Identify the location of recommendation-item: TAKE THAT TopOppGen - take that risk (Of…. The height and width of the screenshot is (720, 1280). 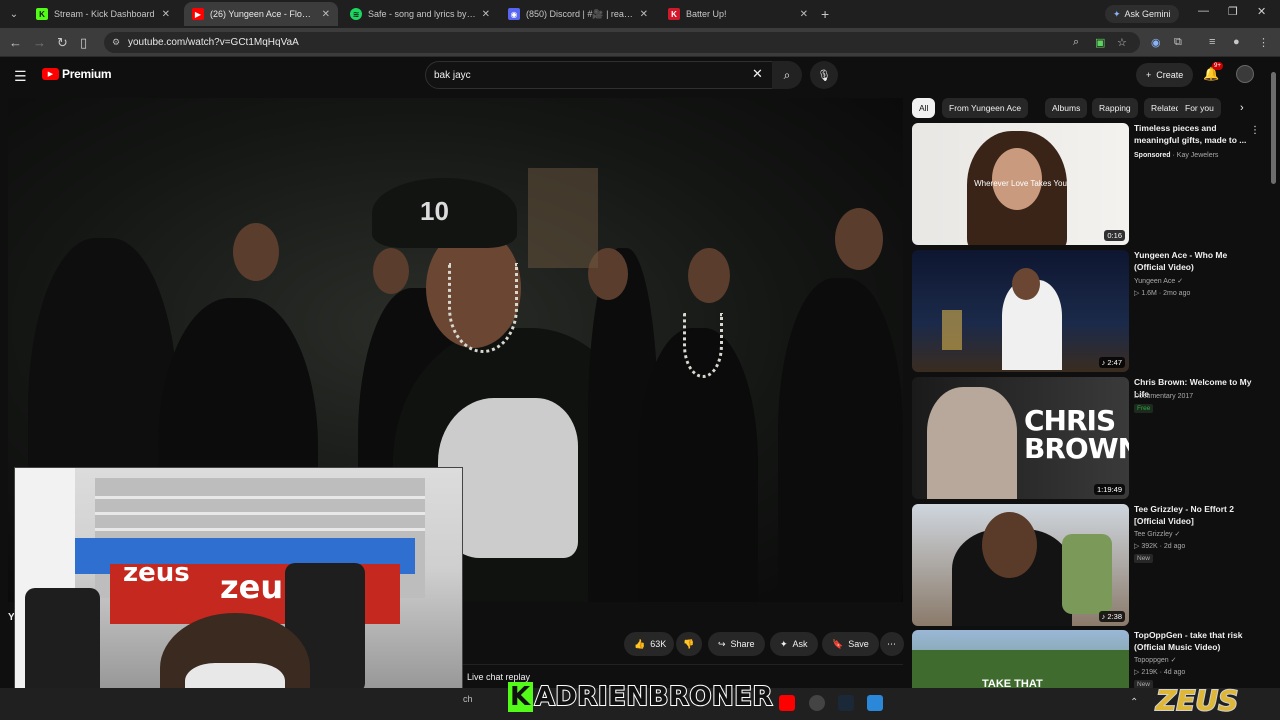
(1087, 659).